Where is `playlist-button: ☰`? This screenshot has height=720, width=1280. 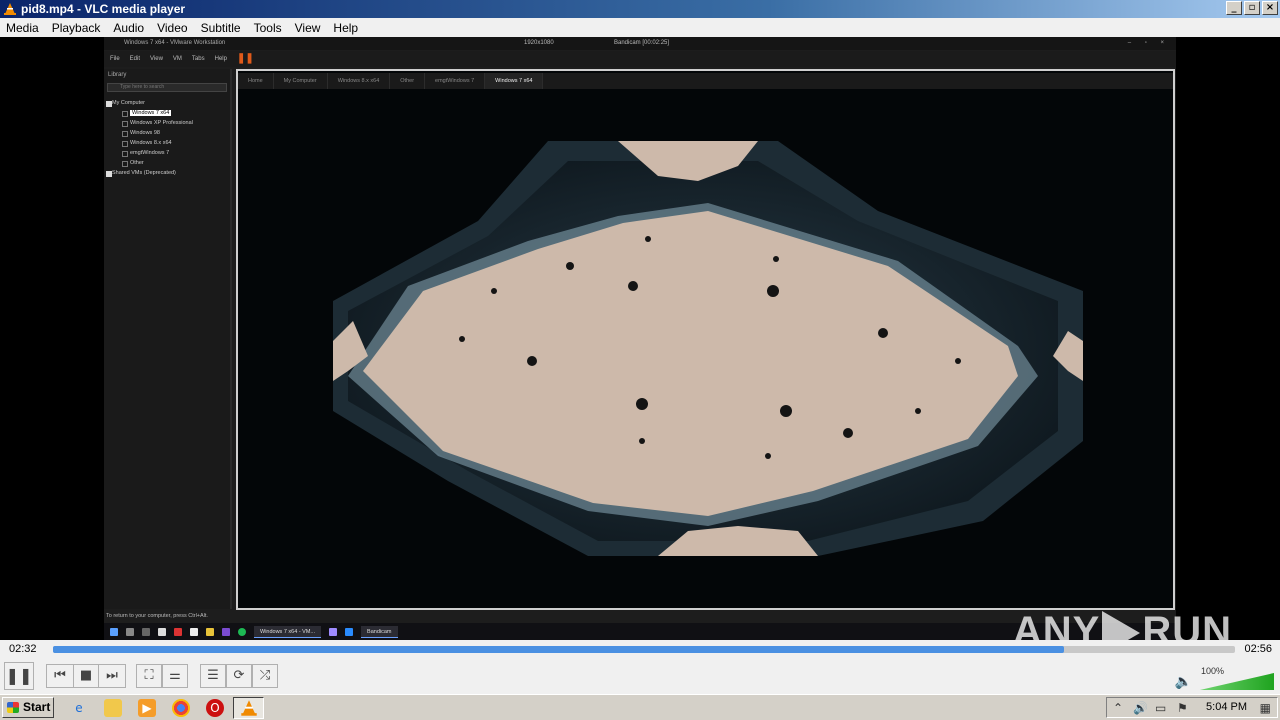
playlist-button: ☰ is located at coordinates (213, 676).